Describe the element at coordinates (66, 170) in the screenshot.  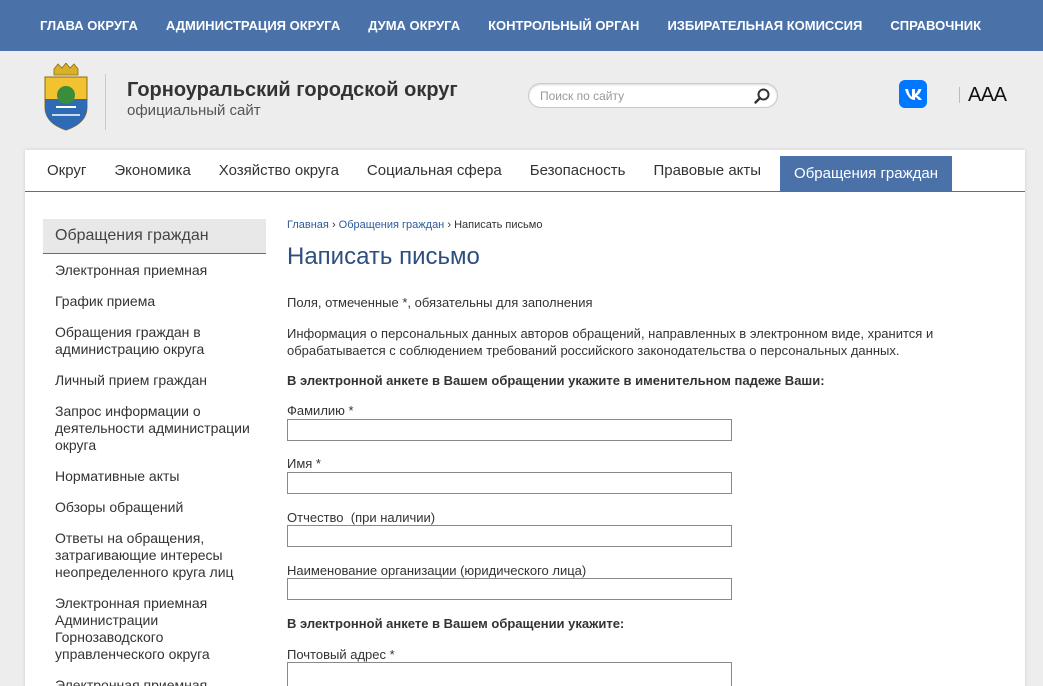
I see `mainnav-district: Округ` at that location.